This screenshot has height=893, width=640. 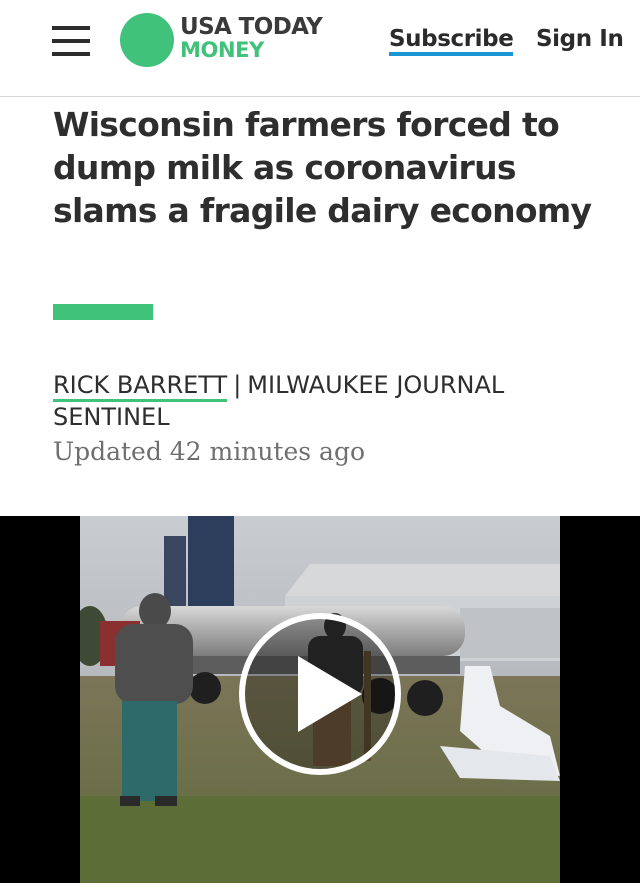 I want to click on sign-in-link: Sign In, so click(x=580, y=39).